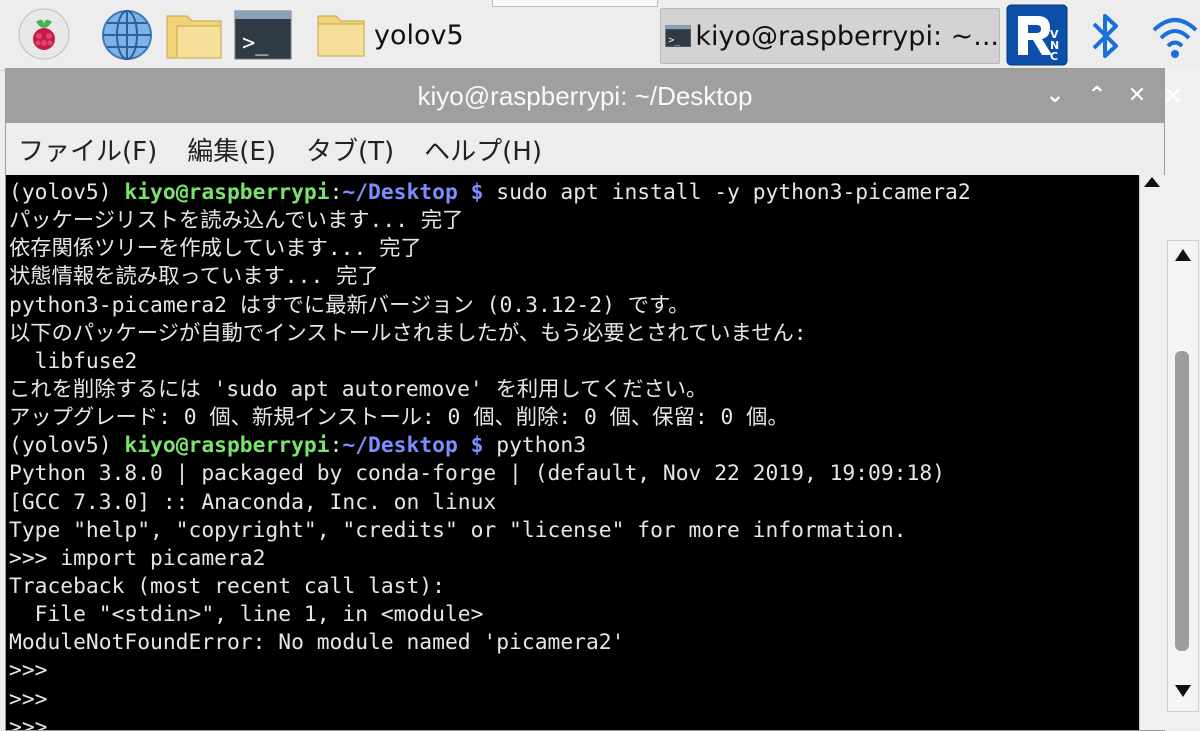 The image size is (1200, 731). Describe the element at coordinates (1055, 96) in the screenshot. I see `minimize-button: ⌄` at that location.